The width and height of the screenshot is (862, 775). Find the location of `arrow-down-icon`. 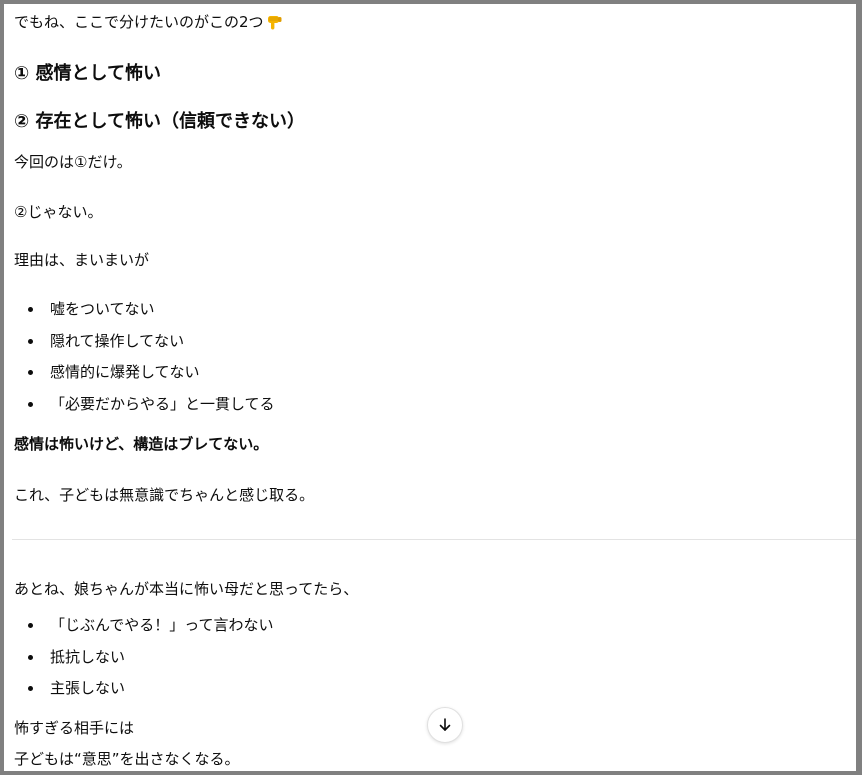

arrow-down-icon is located at coordinates (445, 724).